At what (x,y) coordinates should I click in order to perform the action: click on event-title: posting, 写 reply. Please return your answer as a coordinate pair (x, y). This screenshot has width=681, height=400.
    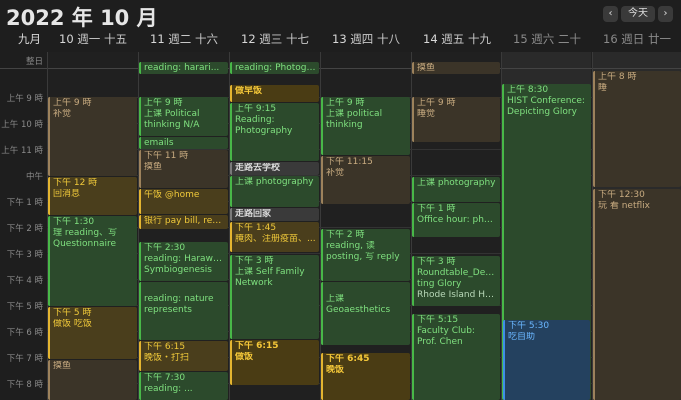
    Looking at the image, I should click on (363, 257).